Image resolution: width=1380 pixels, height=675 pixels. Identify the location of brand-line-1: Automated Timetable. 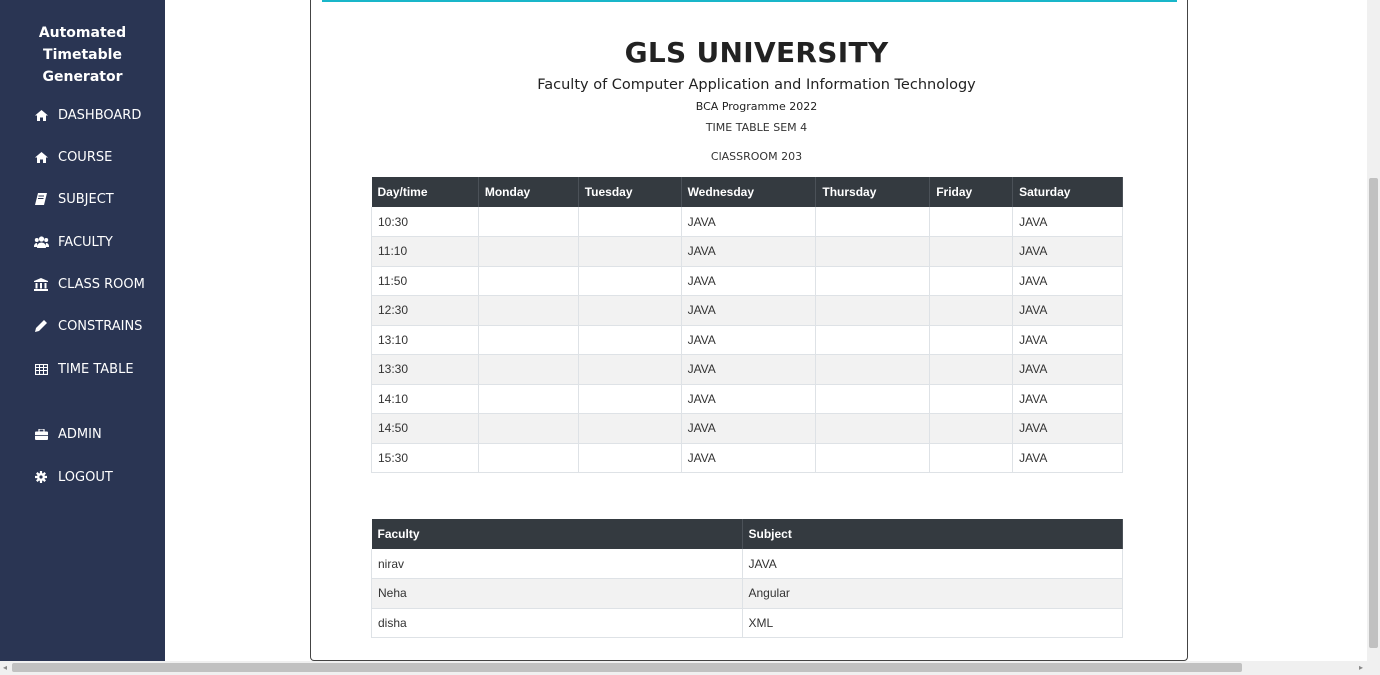
(82, 44).